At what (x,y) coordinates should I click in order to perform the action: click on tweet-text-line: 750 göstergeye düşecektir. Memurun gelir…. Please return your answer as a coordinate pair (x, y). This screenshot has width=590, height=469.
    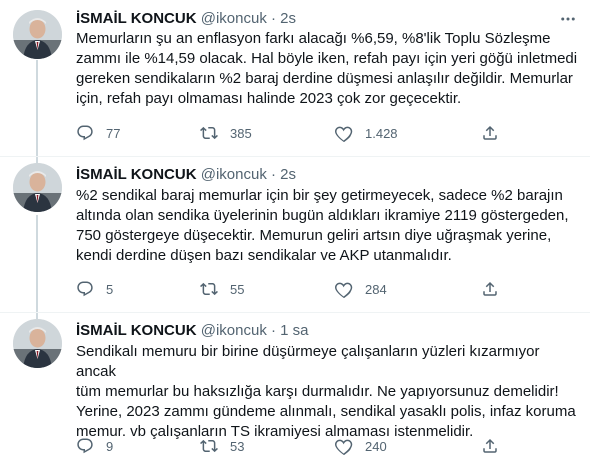
    Looking at the image, I should click on (314, 235).